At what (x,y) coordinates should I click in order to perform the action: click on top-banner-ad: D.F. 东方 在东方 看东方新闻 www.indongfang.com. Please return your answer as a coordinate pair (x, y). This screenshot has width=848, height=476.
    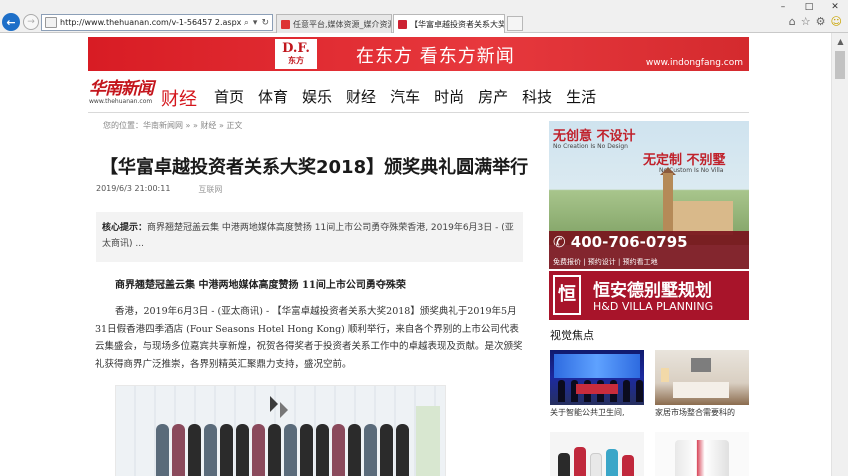
    Looking at the image, I should click on (418, 54).